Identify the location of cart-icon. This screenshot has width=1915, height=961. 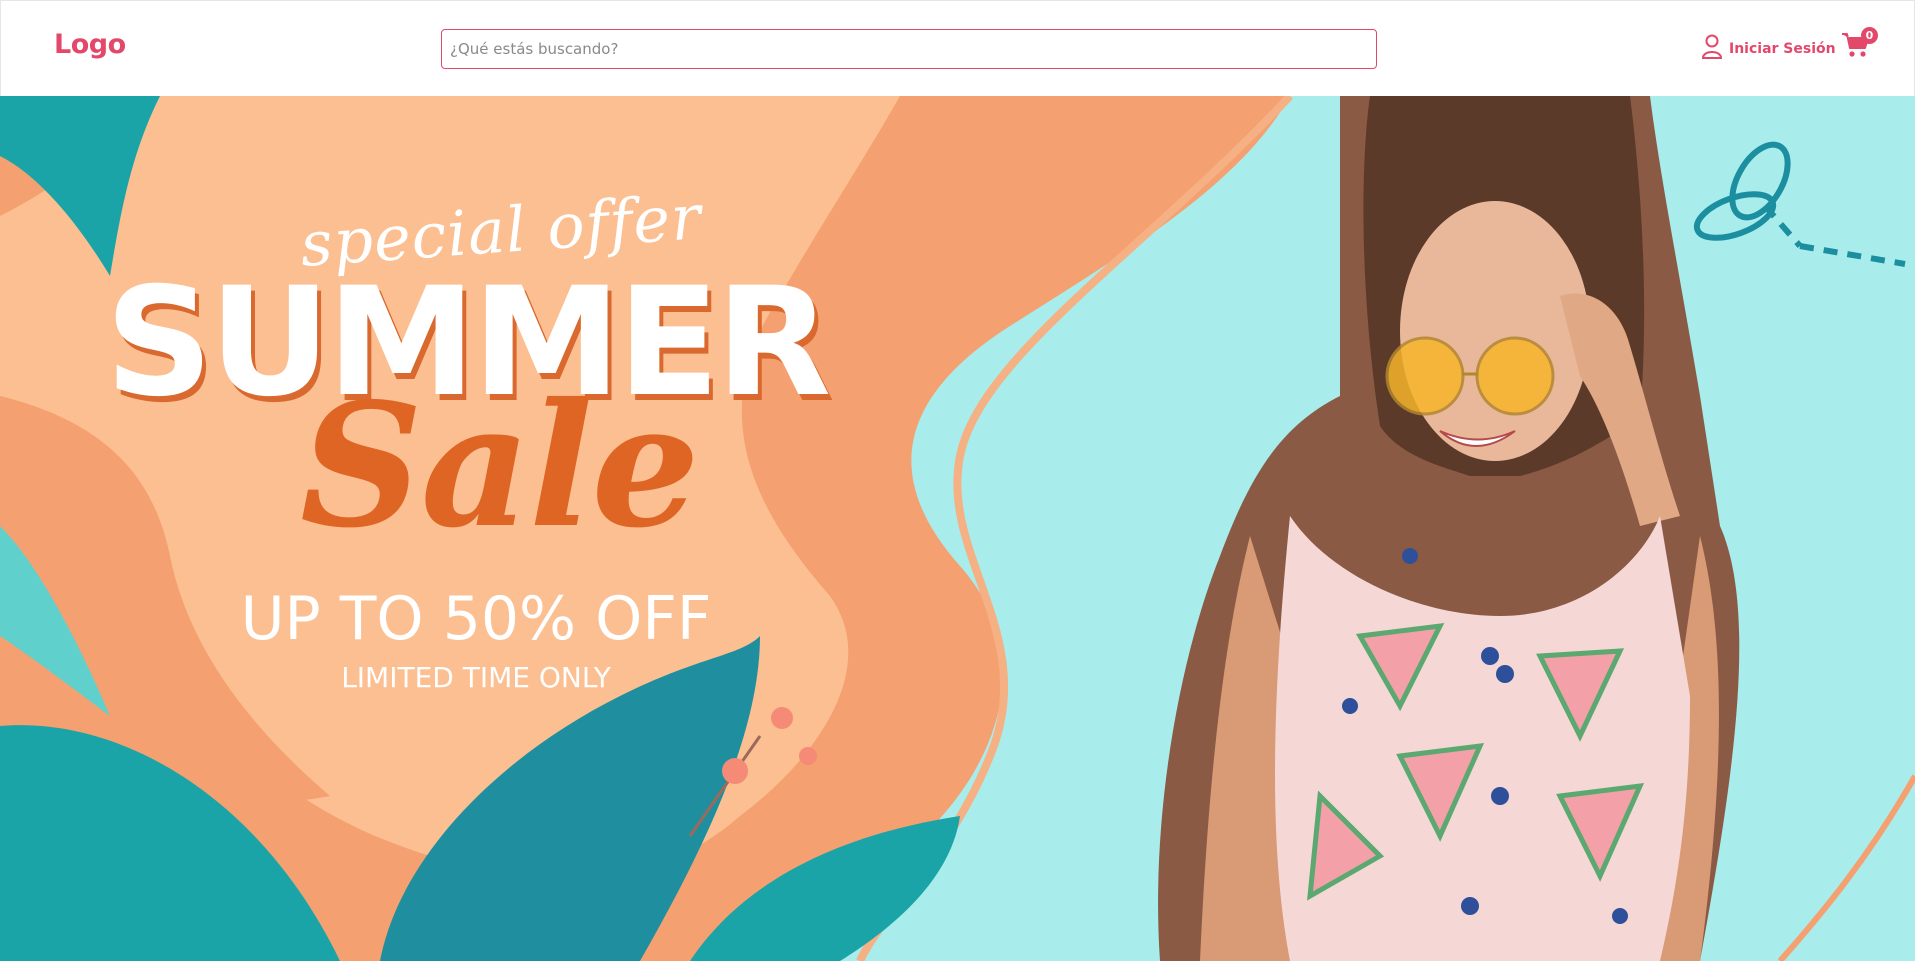
(1856, 48).